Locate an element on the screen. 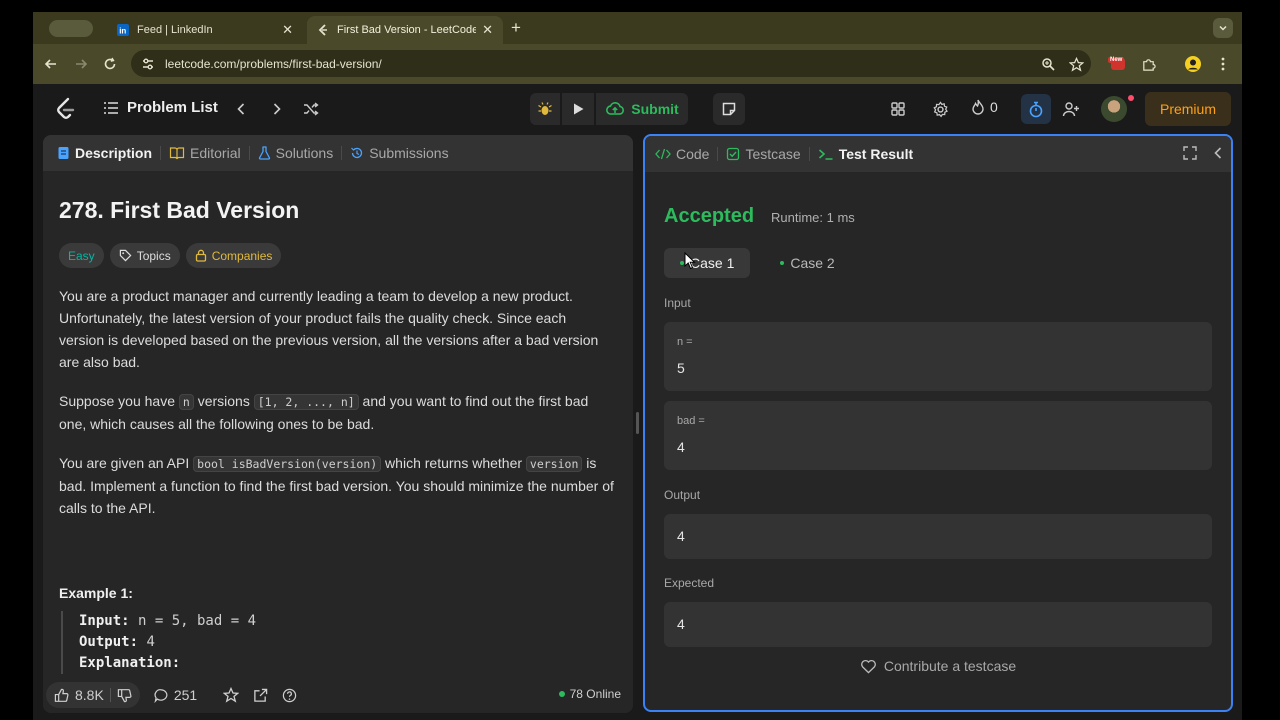  play-icon is located at coordinates (579, 109).